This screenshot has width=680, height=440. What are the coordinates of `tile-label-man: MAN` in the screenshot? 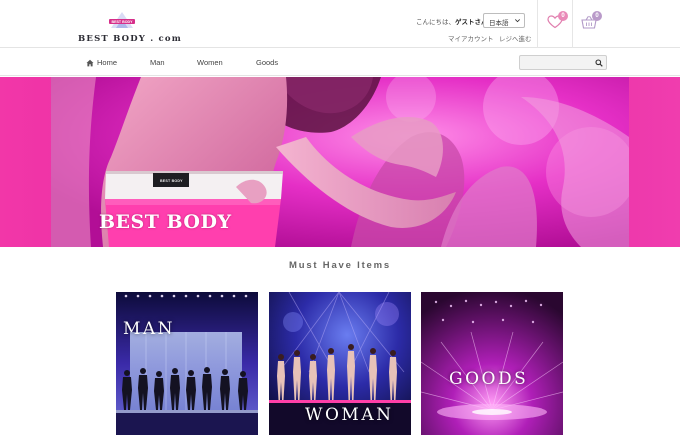 It's located at (149, 329).